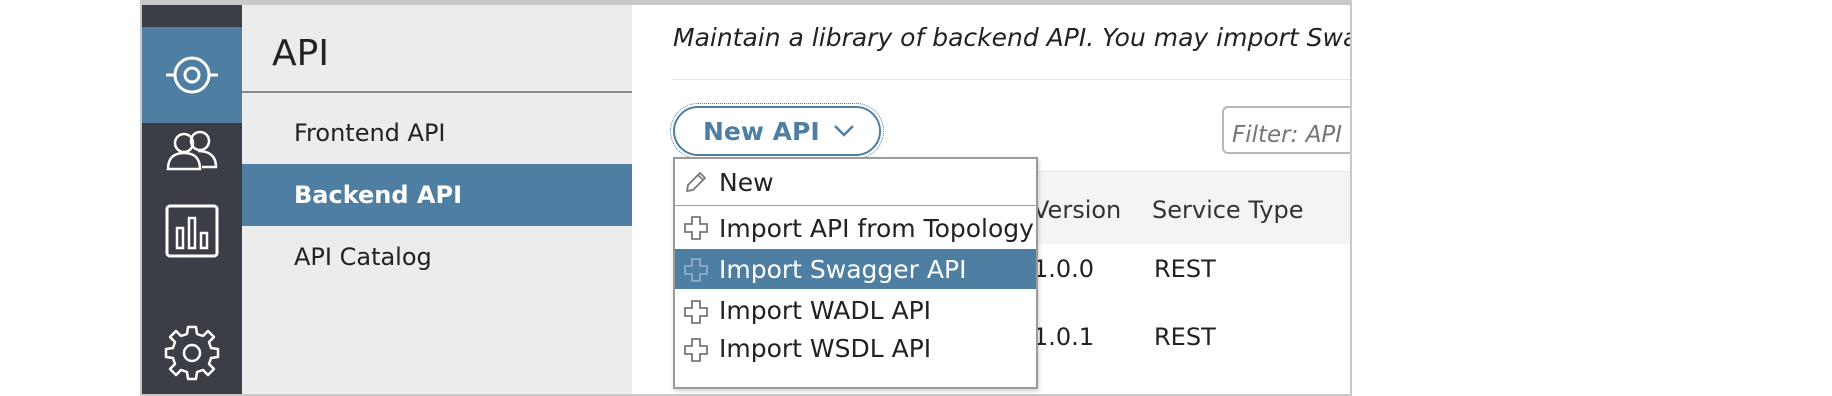 The height and width of the screenshot is (396, 1832). What do you see at coordinates (192, 75) in the screenshot?
I see `target-icon` at bounding box center [192, 75].